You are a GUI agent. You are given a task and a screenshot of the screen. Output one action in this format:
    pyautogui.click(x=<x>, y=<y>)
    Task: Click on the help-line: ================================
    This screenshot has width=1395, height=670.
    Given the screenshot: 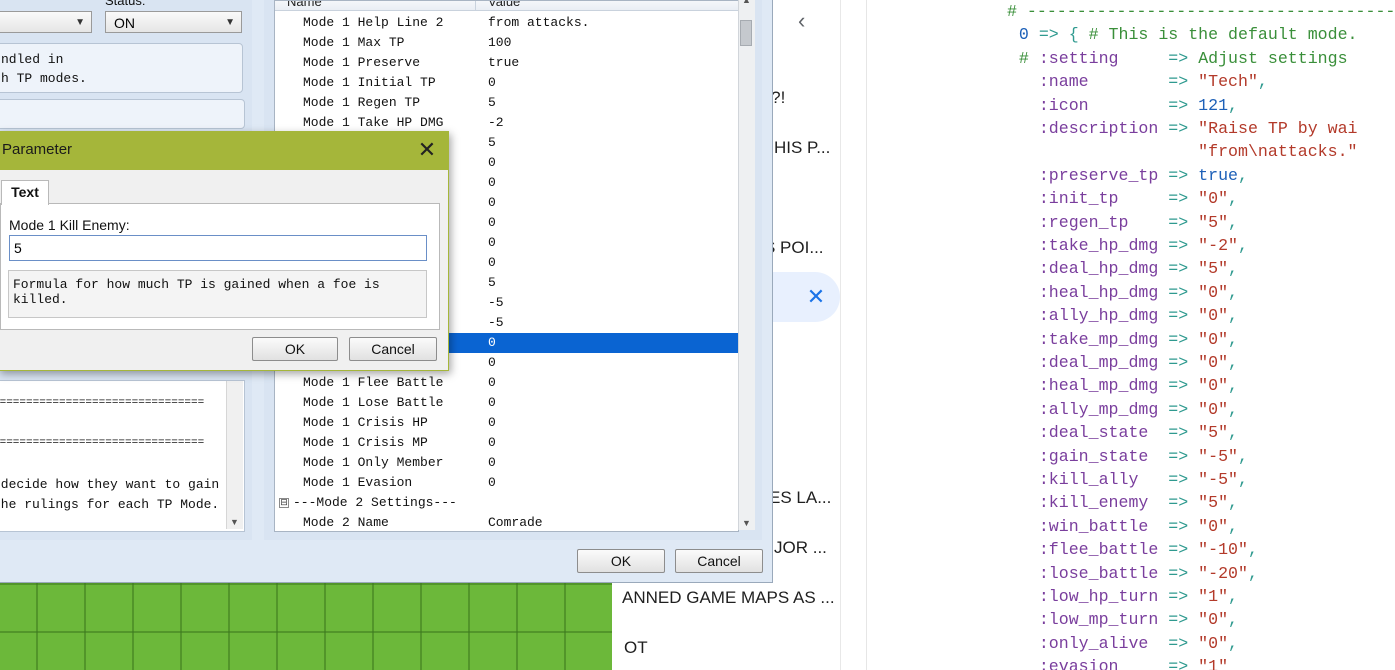 What is the action you would take?
    pyautogui.click(x=102, y=443)
    